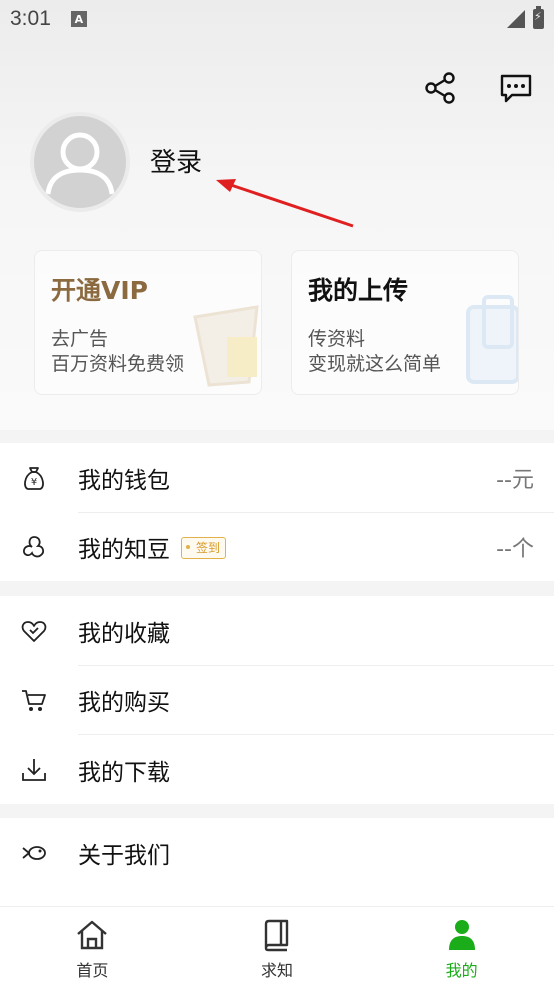 Image resolution: width=554 pixels, height=984 pixels. What do you see at coordinates (30, 18) in the screenshot?
I see `status-time: 3:01` at bounding box center [30, 18].